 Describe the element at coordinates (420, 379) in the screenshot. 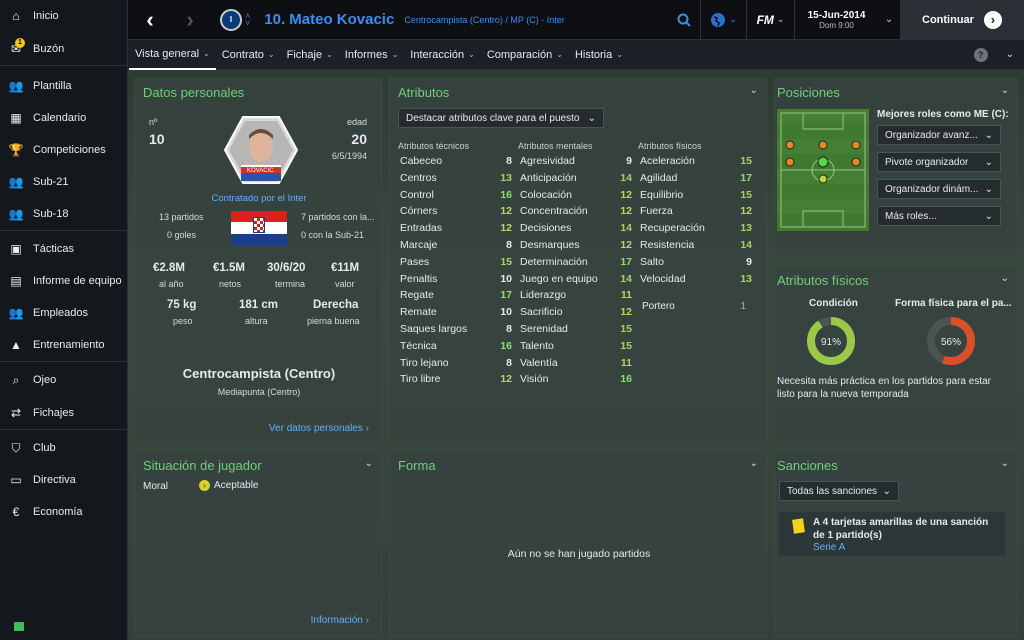

I see `attribute-name: Tiro libre` at that location.